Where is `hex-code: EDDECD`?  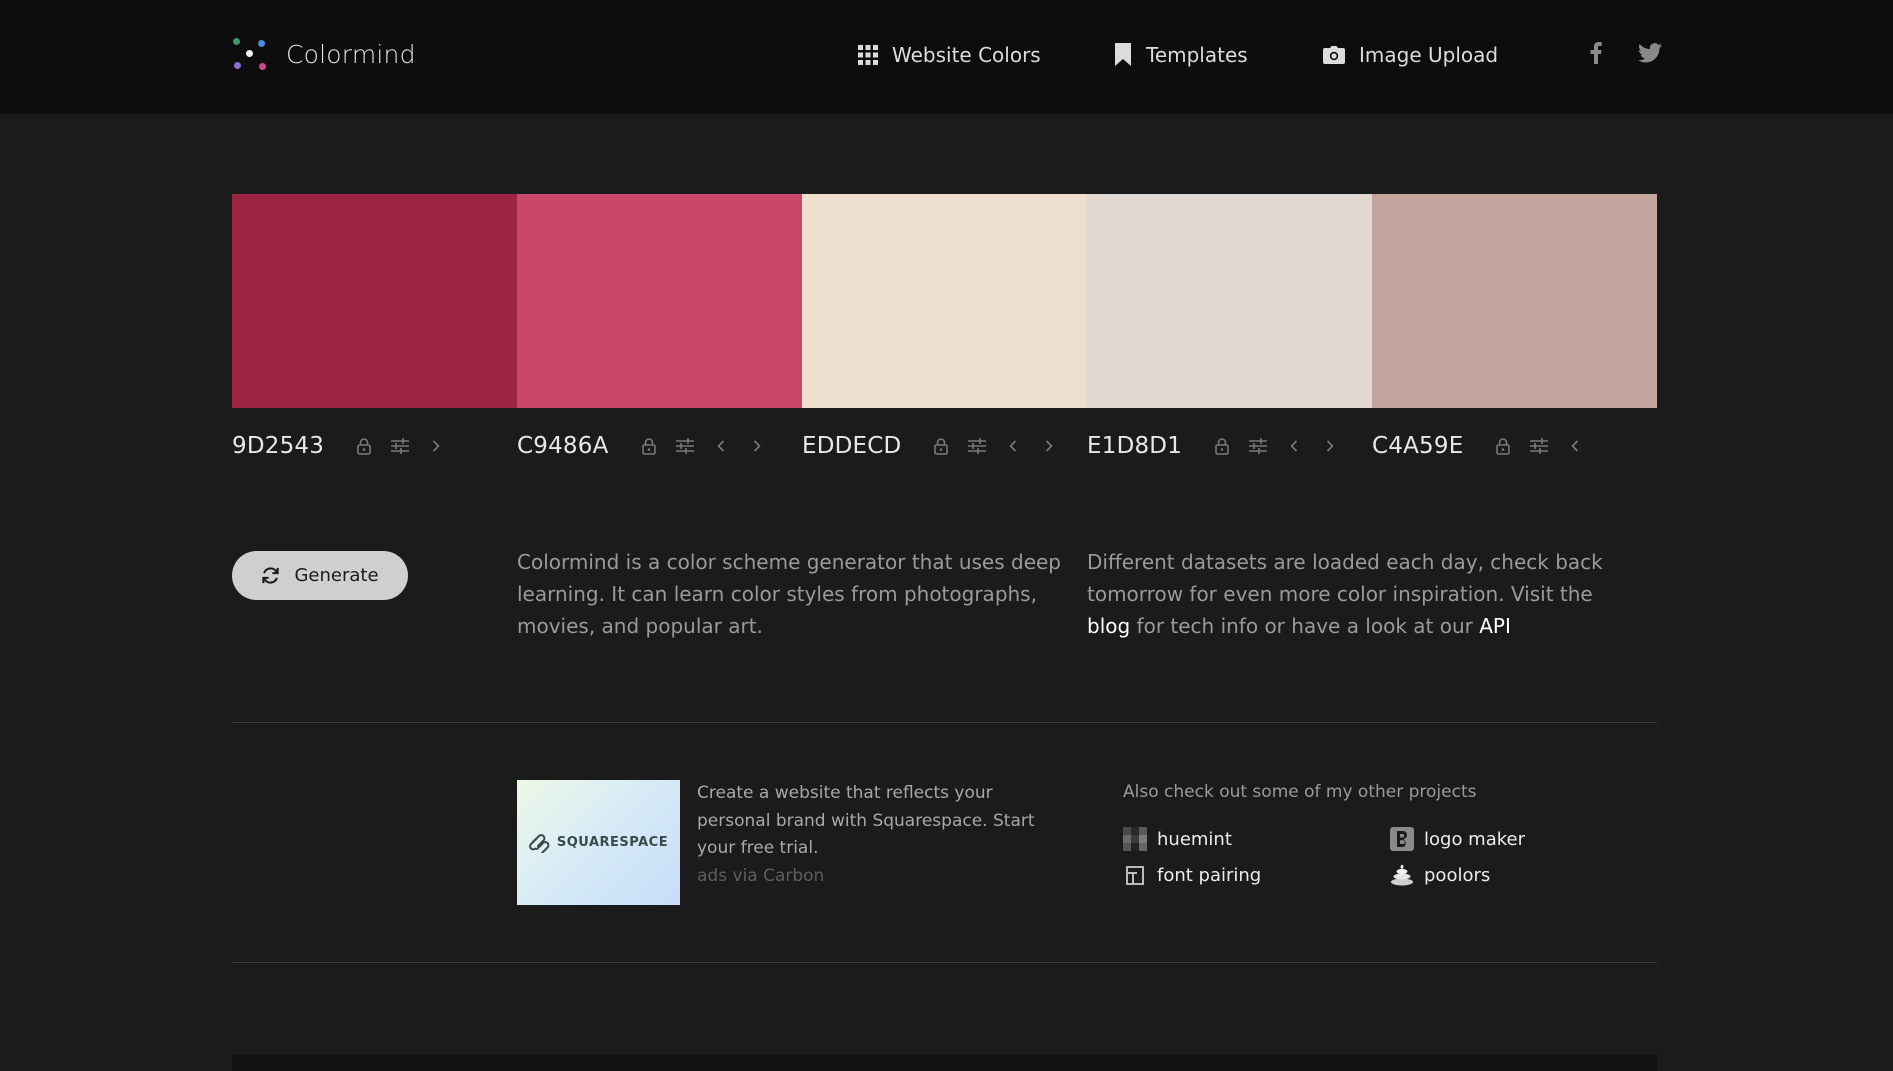
hex-code: EDDECD is located at coordinates (851, 446).